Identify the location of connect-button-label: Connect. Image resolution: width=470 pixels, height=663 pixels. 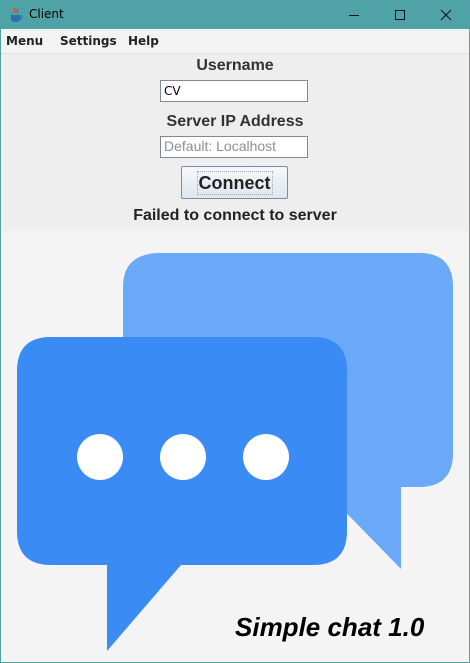
(234, 182).